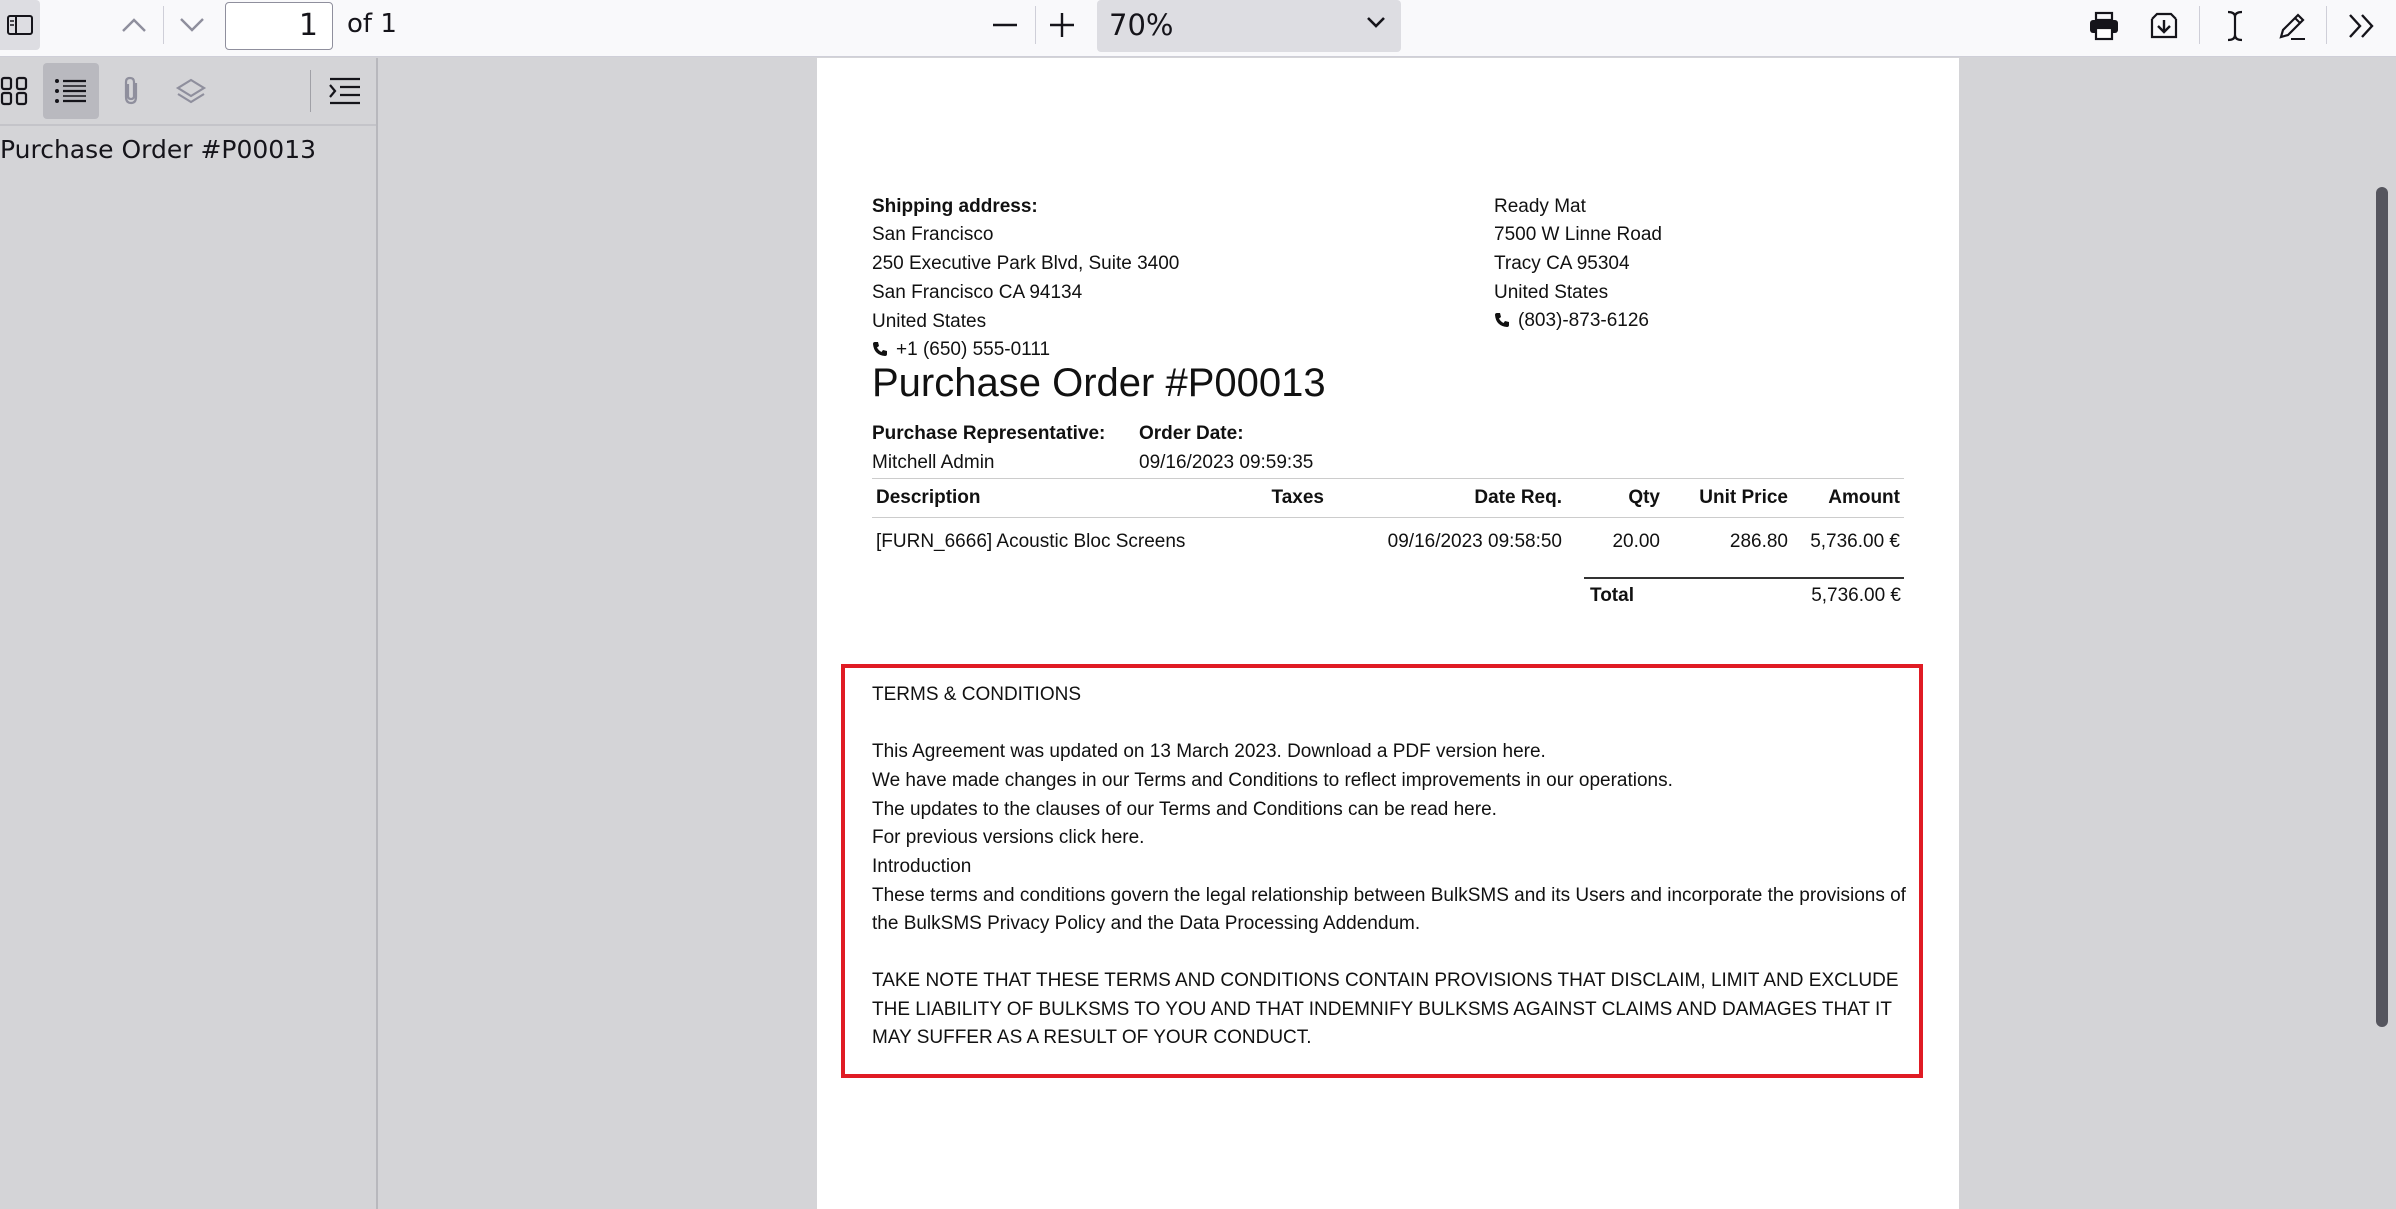 Image resolution: width=2396 pixels, height=1209 pixels. Describe the element at coordinates (2362, 26) in the screenshot. I see `tools-icon` at that location.